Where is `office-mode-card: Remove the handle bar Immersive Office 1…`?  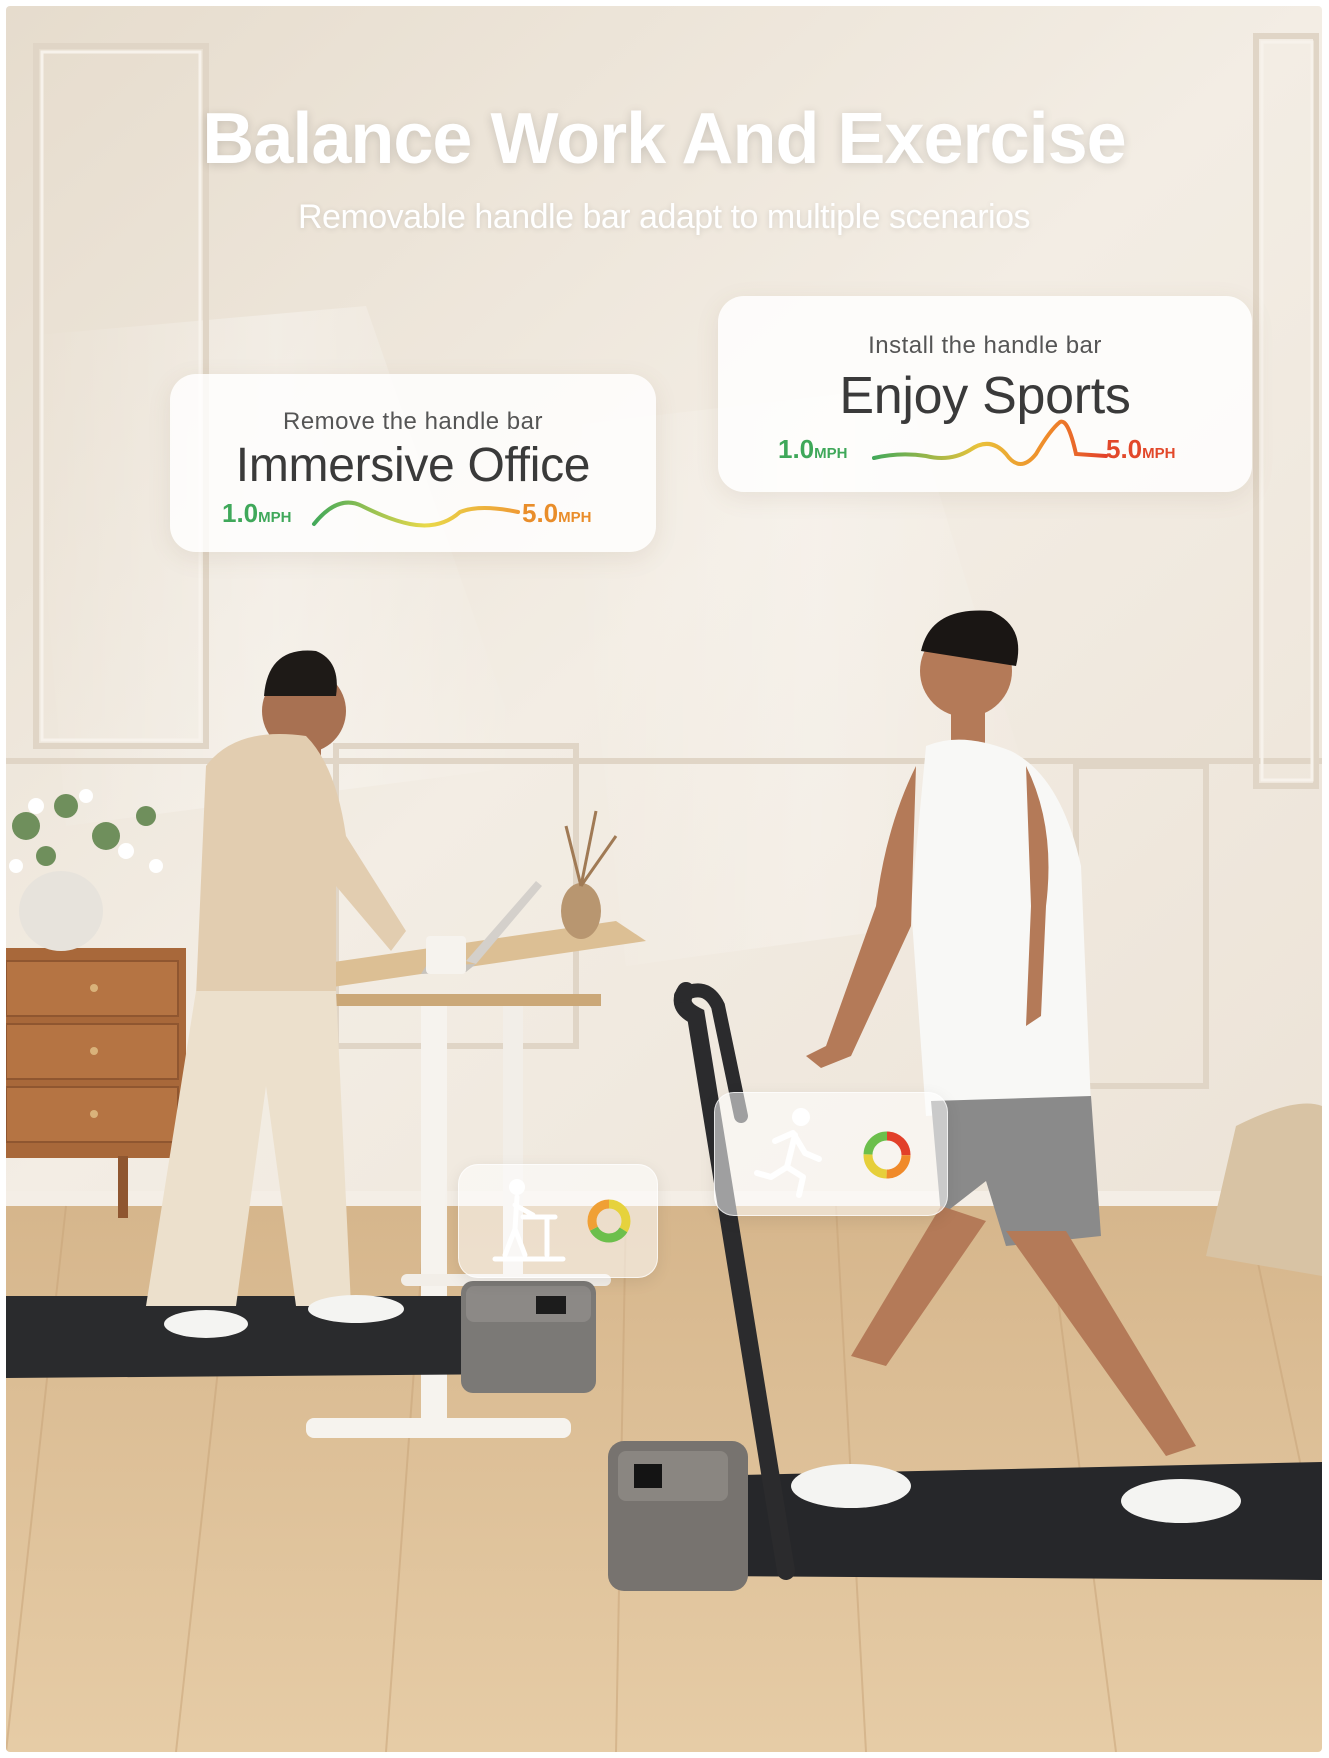 office-mode-card: Remove the handle bar Immersive Office 1… is located at coordinates (413, 463).